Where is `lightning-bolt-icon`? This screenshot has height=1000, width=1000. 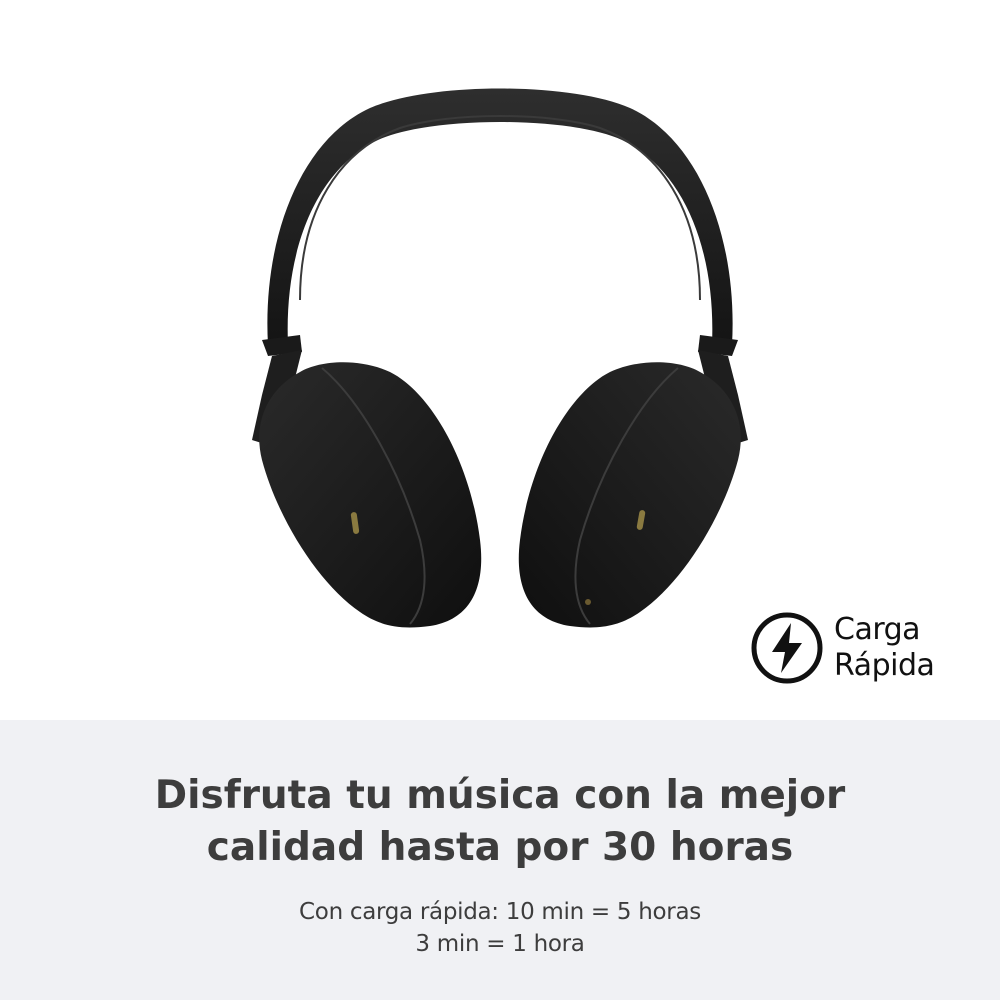 lightning-bolt-icon is located at coordinates (787, 648).